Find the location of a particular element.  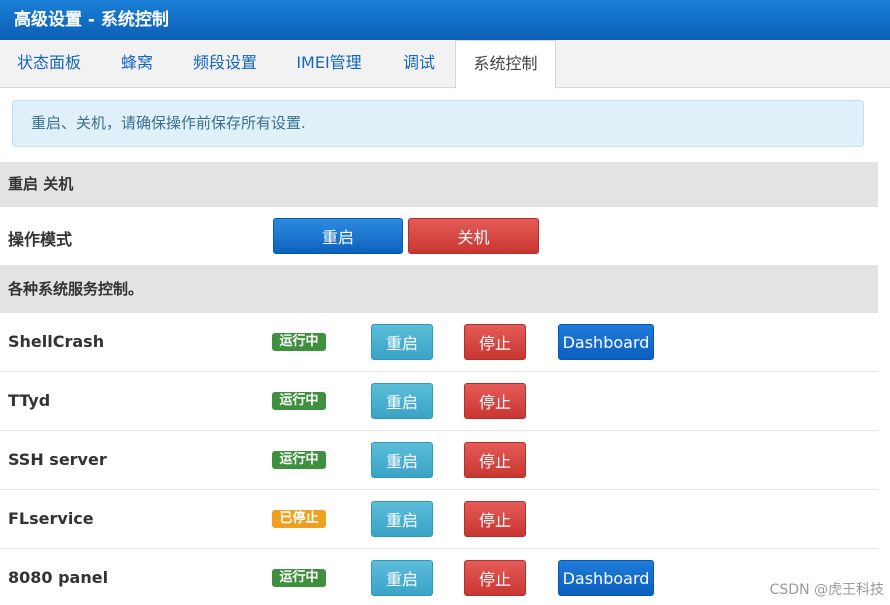

save-settings-notice: 重启、关机，请确保操作前保存所有设置. is located at coordinates (438, 123).